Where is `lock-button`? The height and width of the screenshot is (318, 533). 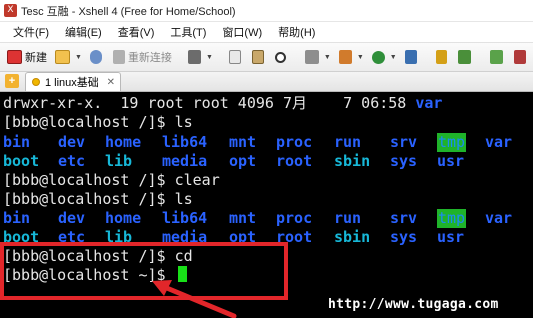
lock-button is located at coordinates (443, 57).